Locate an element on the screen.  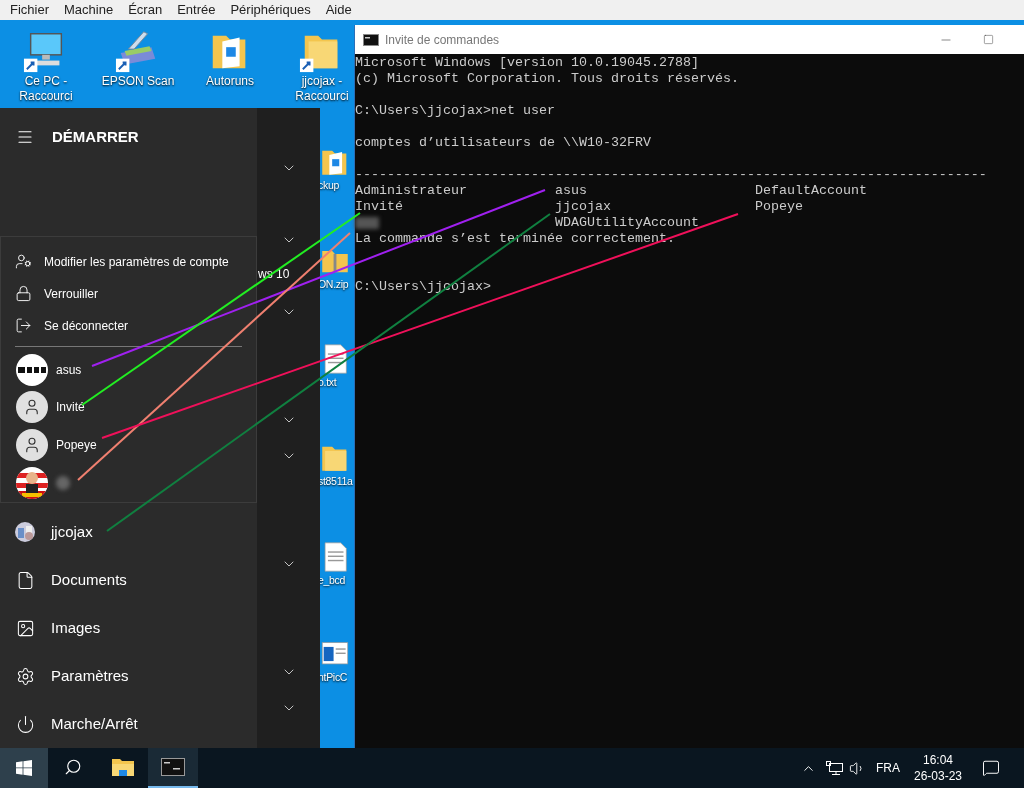
clock-date: 26-03-23 is located at coordinates (937, 776).